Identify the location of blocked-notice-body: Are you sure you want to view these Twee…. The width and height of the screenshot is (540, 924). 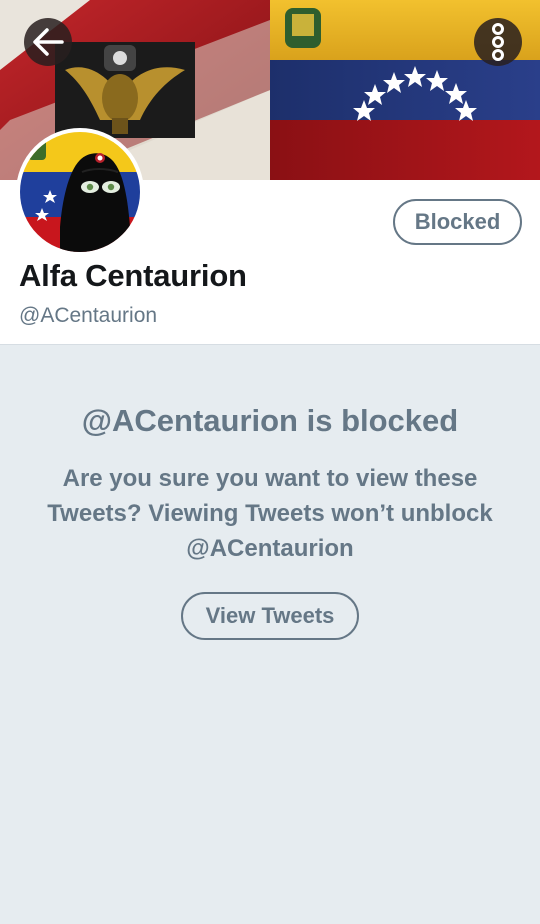
(270, 513).